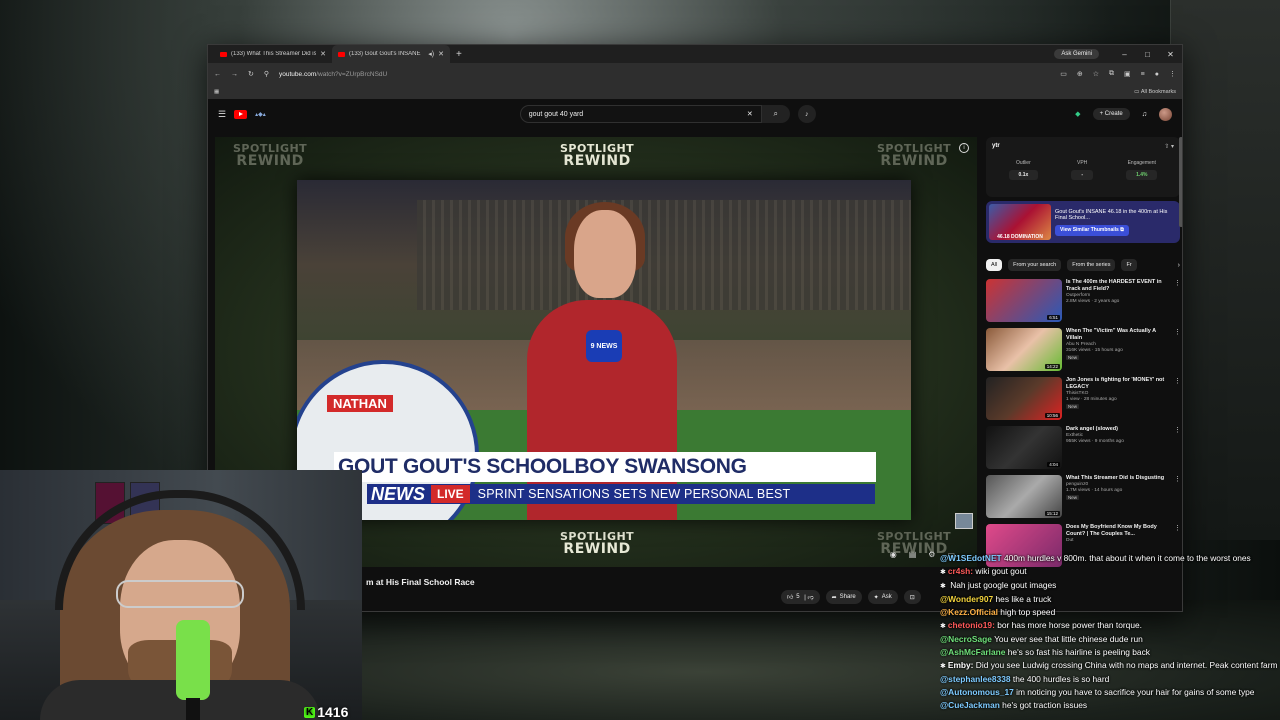 This screenshot has height=720, width=1280. Describe the element at coordinates (222, 114) in the screenshot. I see `hamburger-menu-icon: ☰` at that location.